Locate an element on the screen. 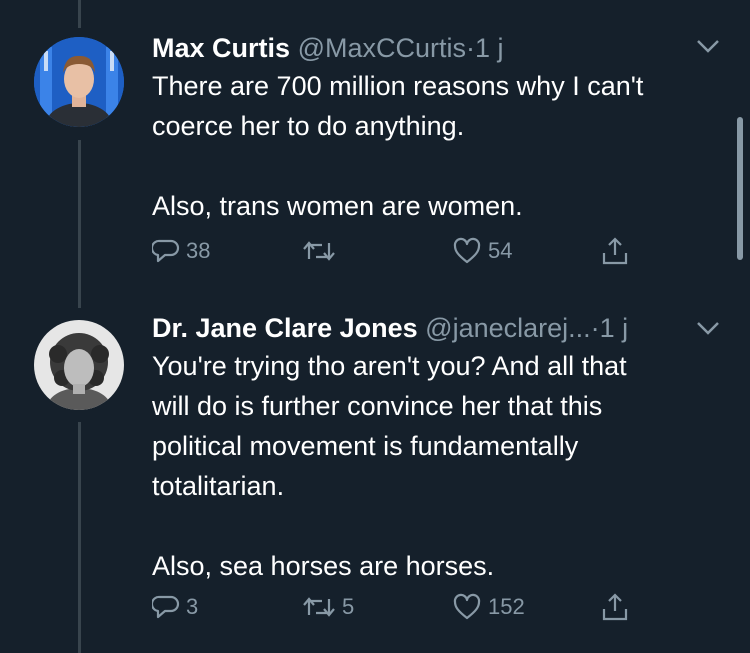 The width and height of the screenshot is (750, 653). display-name: Dr. Jane Clare Jones is located at coordinates (285, 328).